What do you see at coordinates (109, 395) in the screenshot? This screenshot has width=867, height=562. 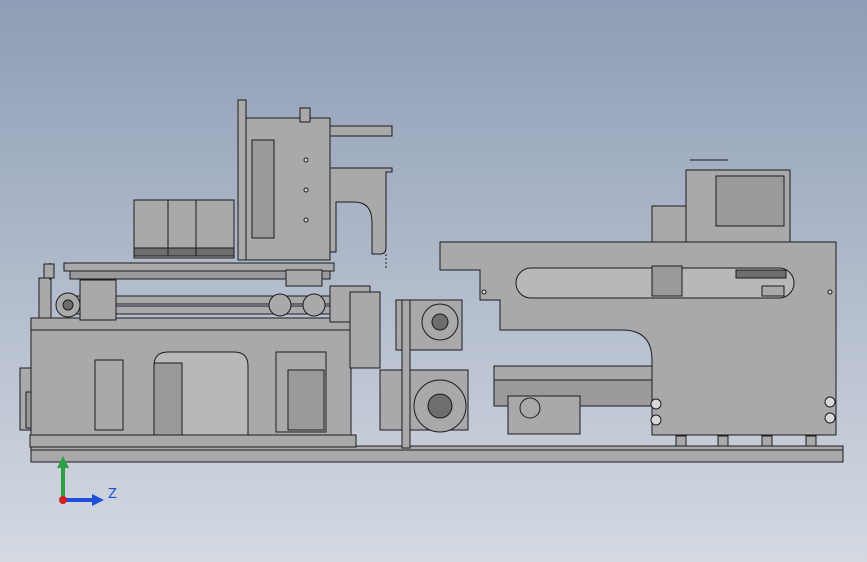 I see `left-frame-motor-mount` at bounding box center [109, 395].